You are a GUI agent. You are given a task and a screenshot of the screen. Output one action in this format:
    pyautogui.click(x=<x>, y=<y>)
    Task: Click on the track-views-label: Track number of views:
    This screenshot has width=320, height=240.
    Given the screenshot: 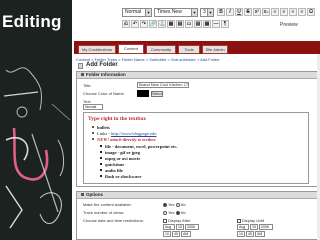 What is the action you would take?
    pyautogui.click(x=104, y=212)
    